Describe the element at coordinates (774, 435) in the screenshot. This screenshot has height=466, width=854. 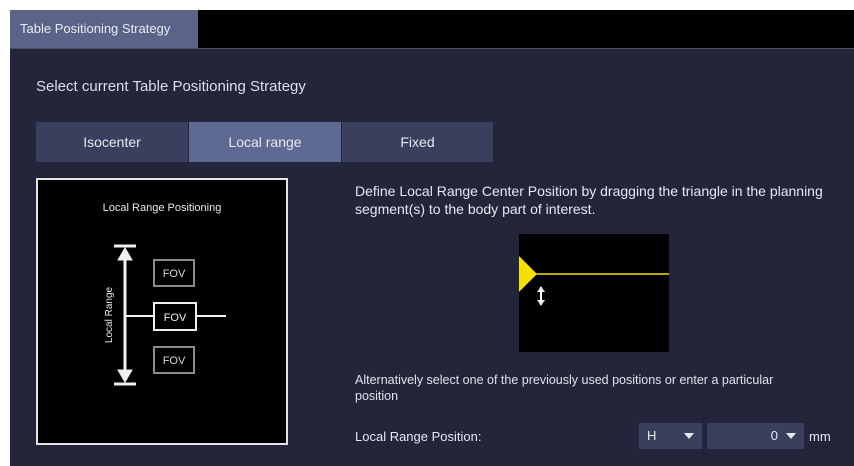
I see `position-value: 0` at that location.